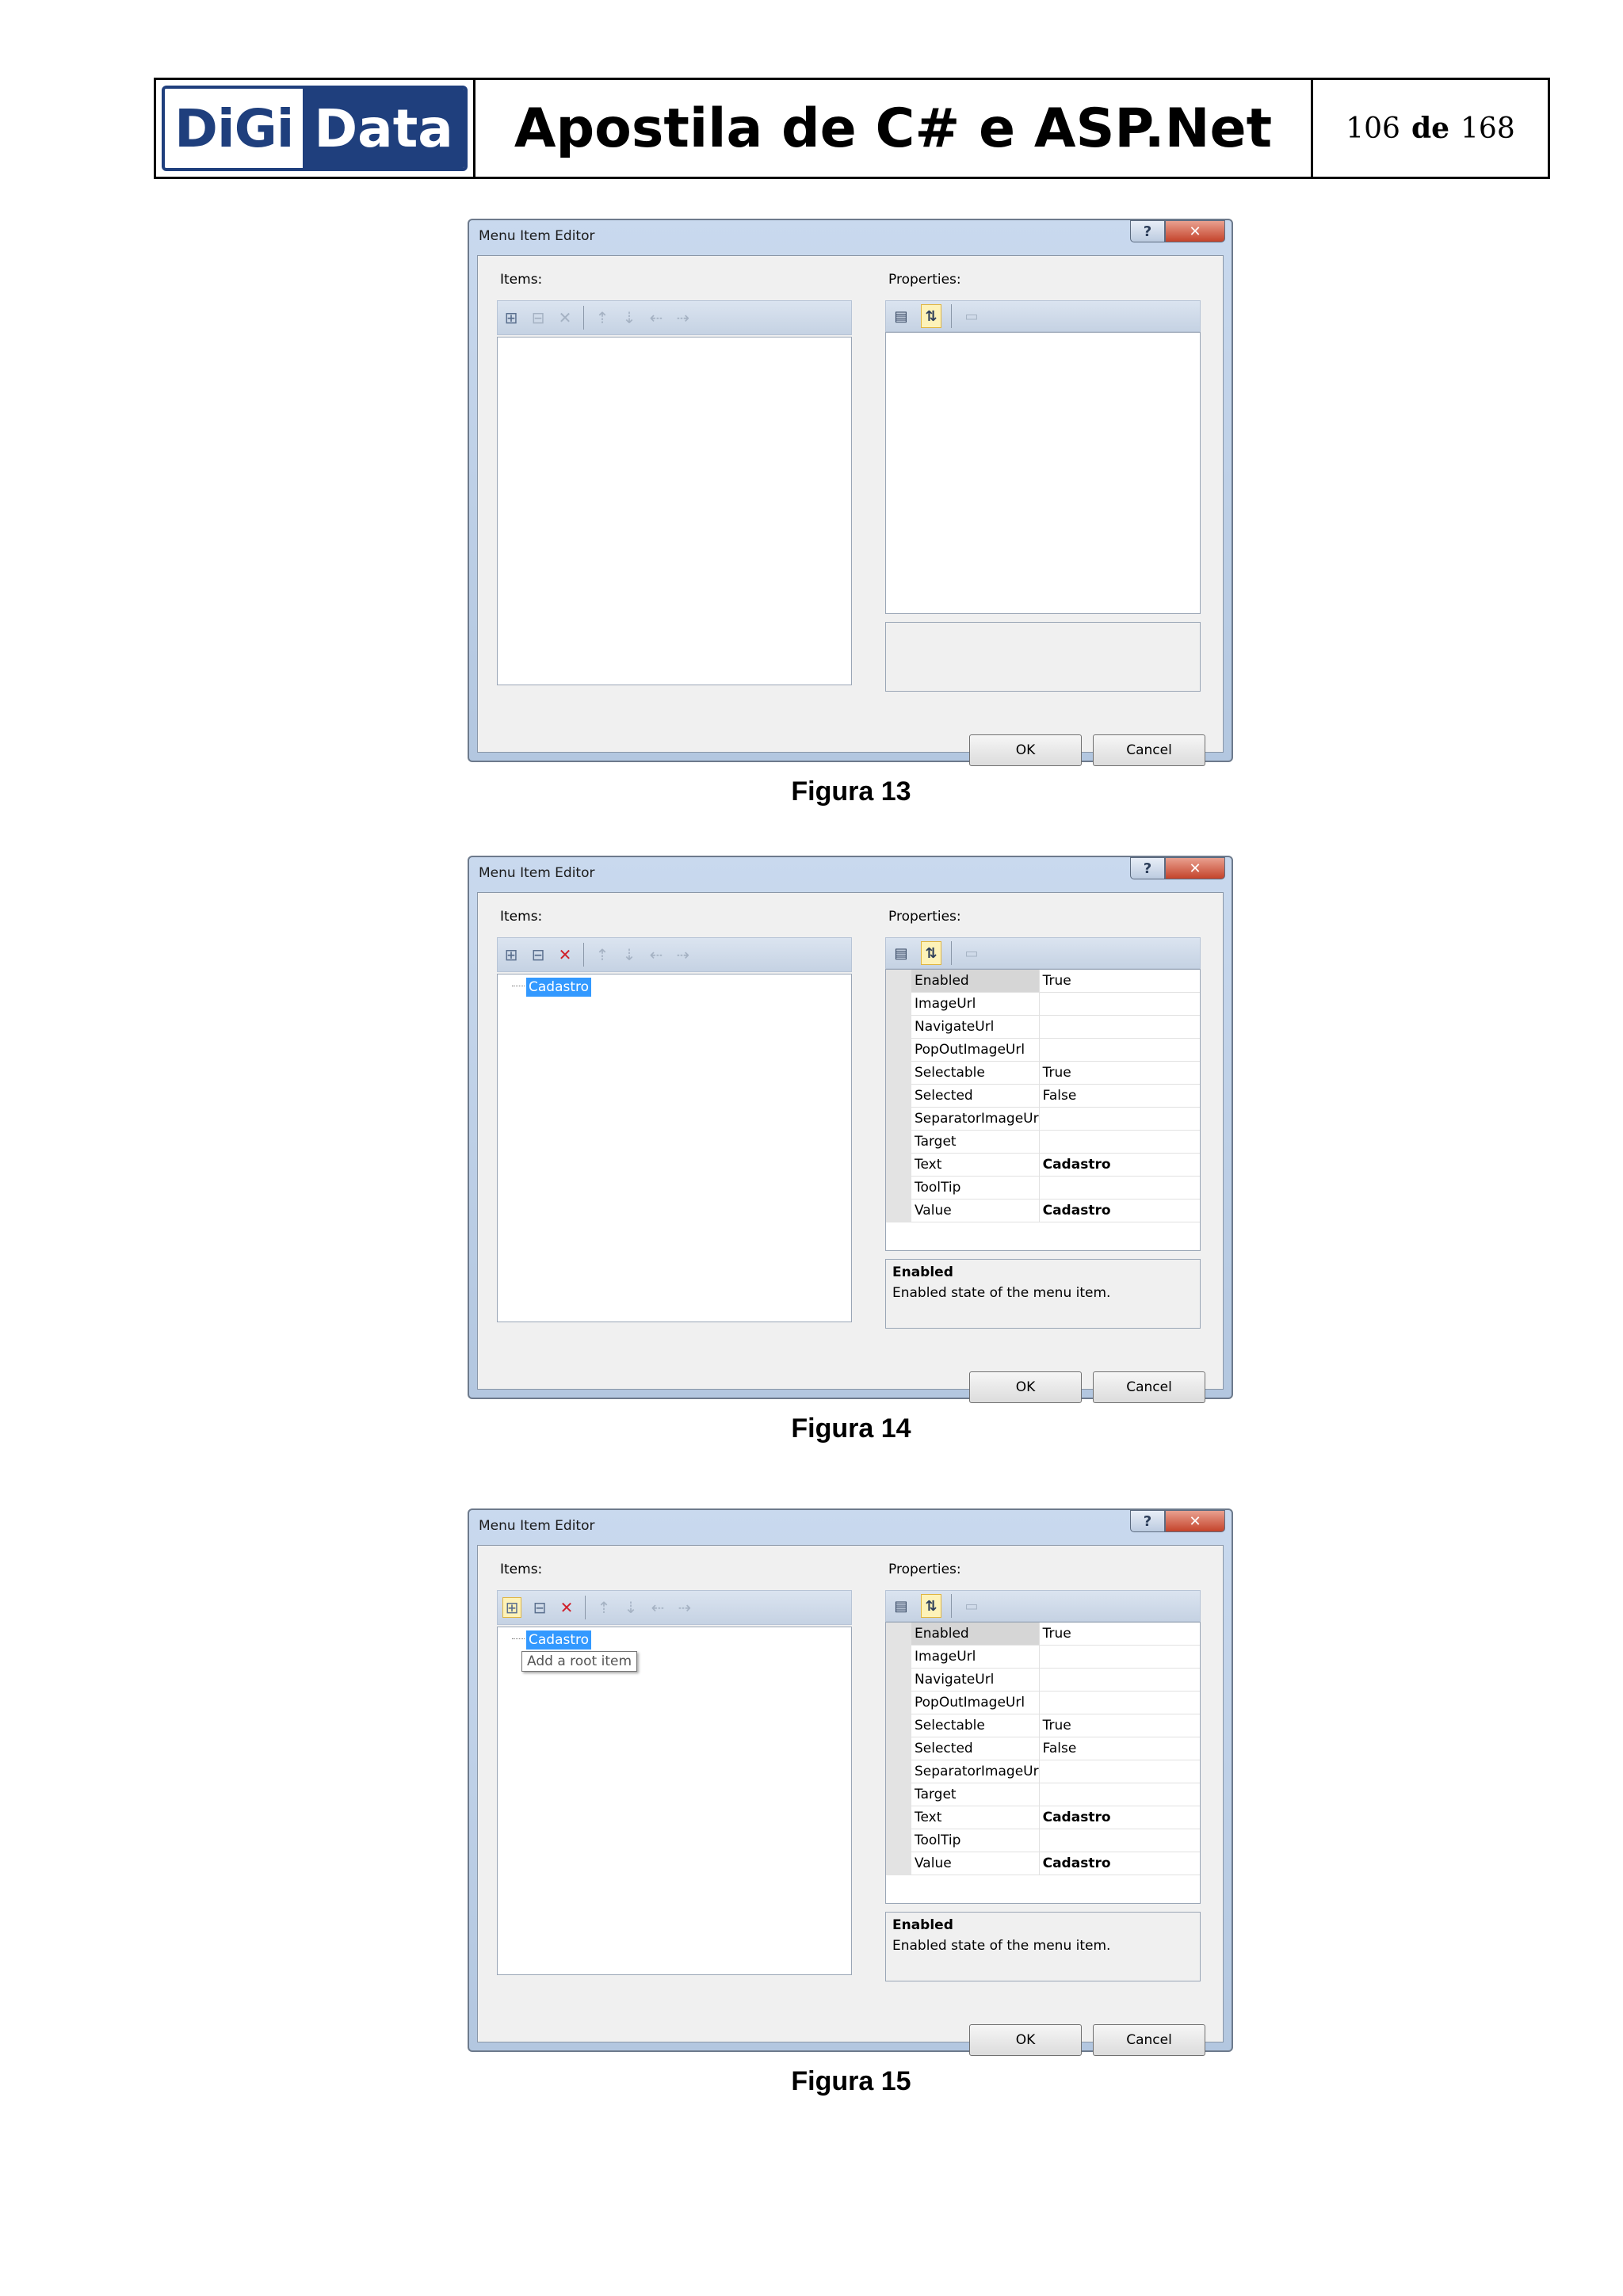 The height and width of the screenshot is (2296, 1623). Describe the element at coordinates (674, 1801) in the screenshot. I see `items-tree: Cadastro Add a root item` at that location.